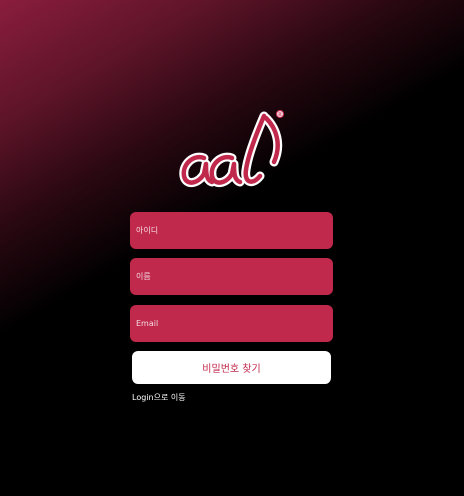  What do you see at coordinates (159, 397) in the screenshot?
I see `login-link: Login으로 이동` at bounding box center [159, 397].